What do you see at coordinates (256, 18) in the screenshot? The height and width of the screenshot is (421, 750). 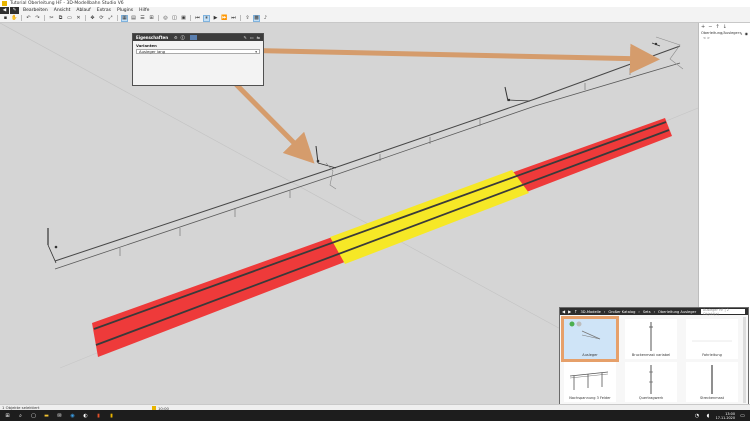 I see `hd-icon: ▩` at bounding box center [256, 18].